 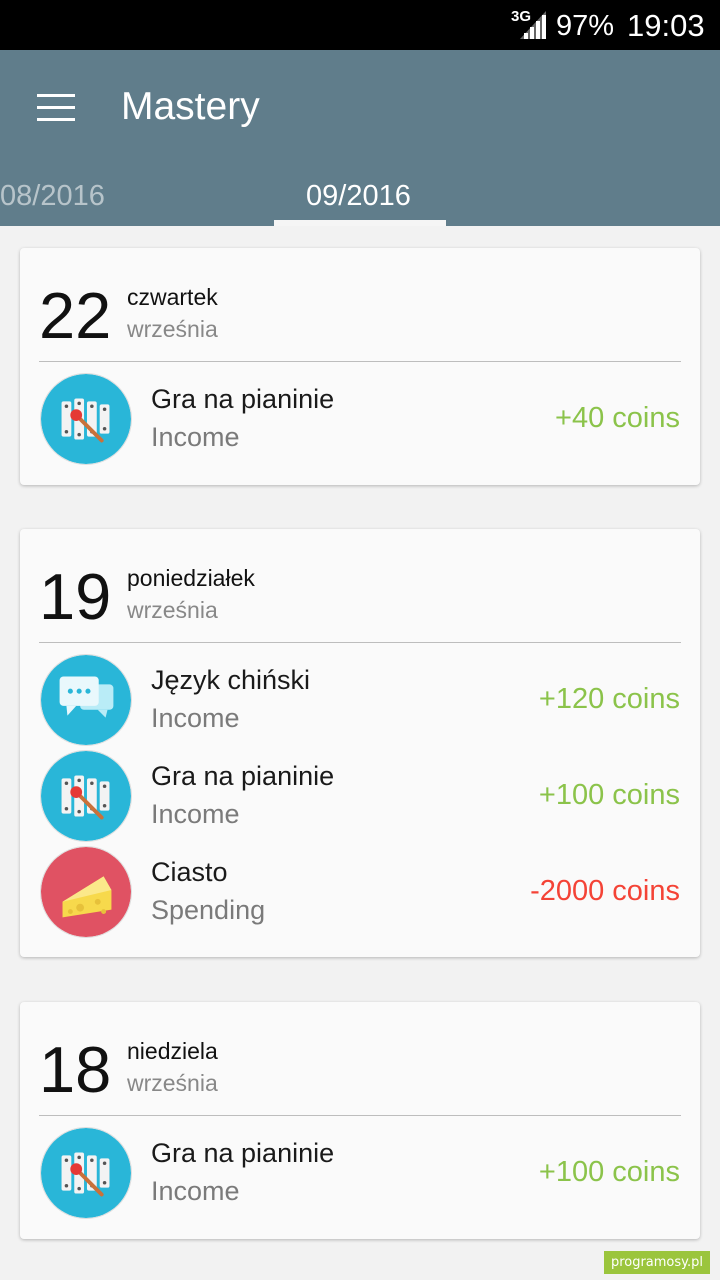 I want to click on weekday-label: niedziela, so click(x=172, y=1051).